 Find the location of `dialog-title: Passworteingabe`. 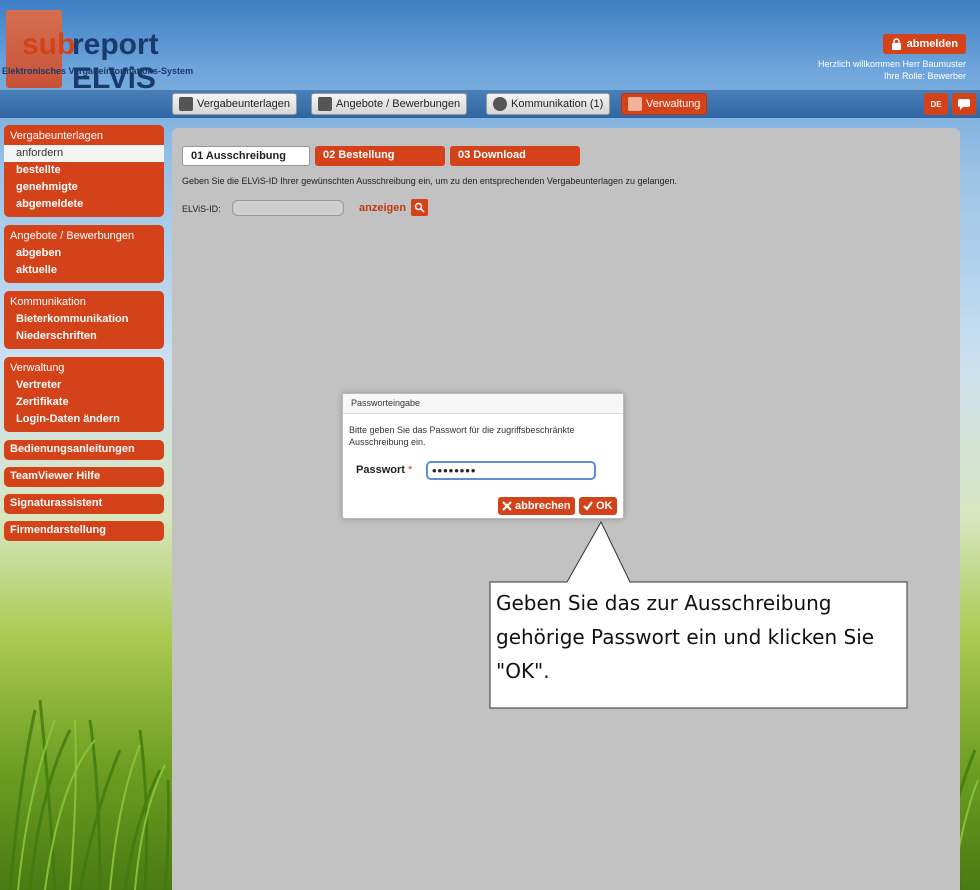

dialog-title: Passworteingabe is located at coordinates (483, 404).